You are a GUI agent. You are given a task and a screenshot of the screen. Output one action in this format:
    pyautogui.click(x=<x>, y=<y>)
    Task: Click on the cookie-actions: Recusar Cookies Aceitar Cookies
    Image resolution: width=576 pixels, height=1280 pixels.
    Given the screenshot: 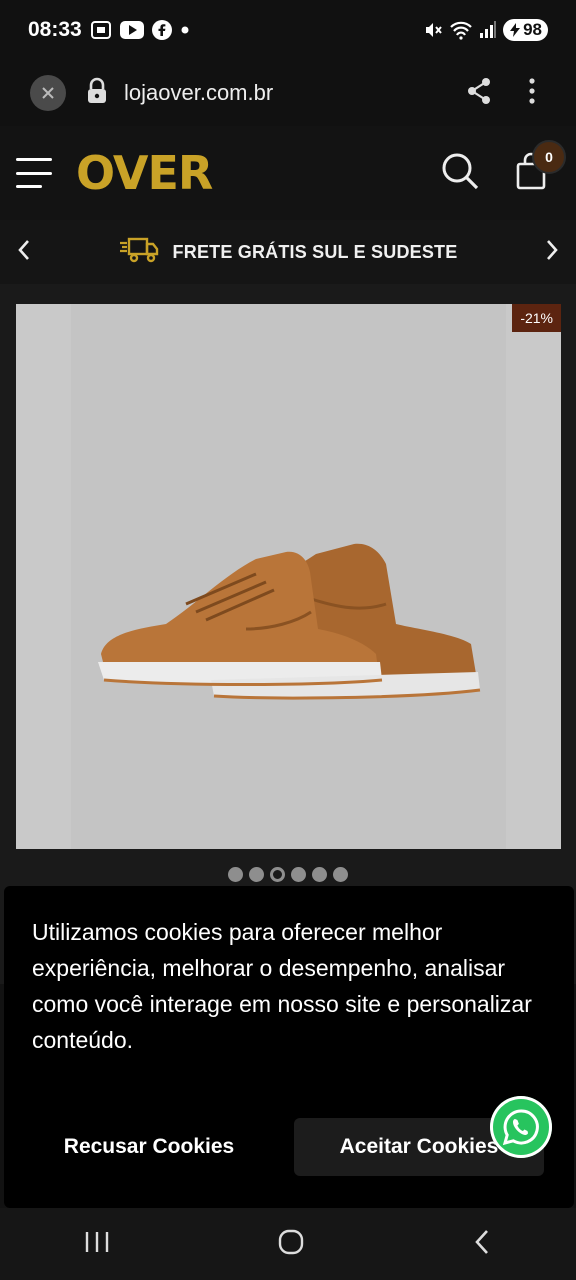 What is the action you would take?
    pyautogui.click(x=289, y=1147)
    